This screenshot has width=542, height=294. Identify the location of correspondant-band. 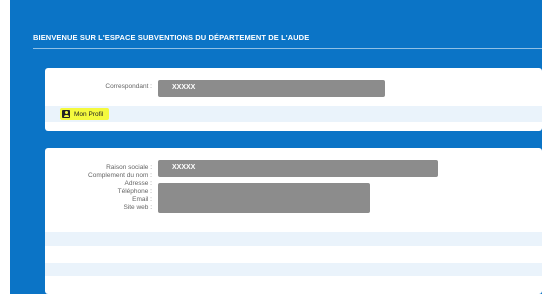
(293, 114).